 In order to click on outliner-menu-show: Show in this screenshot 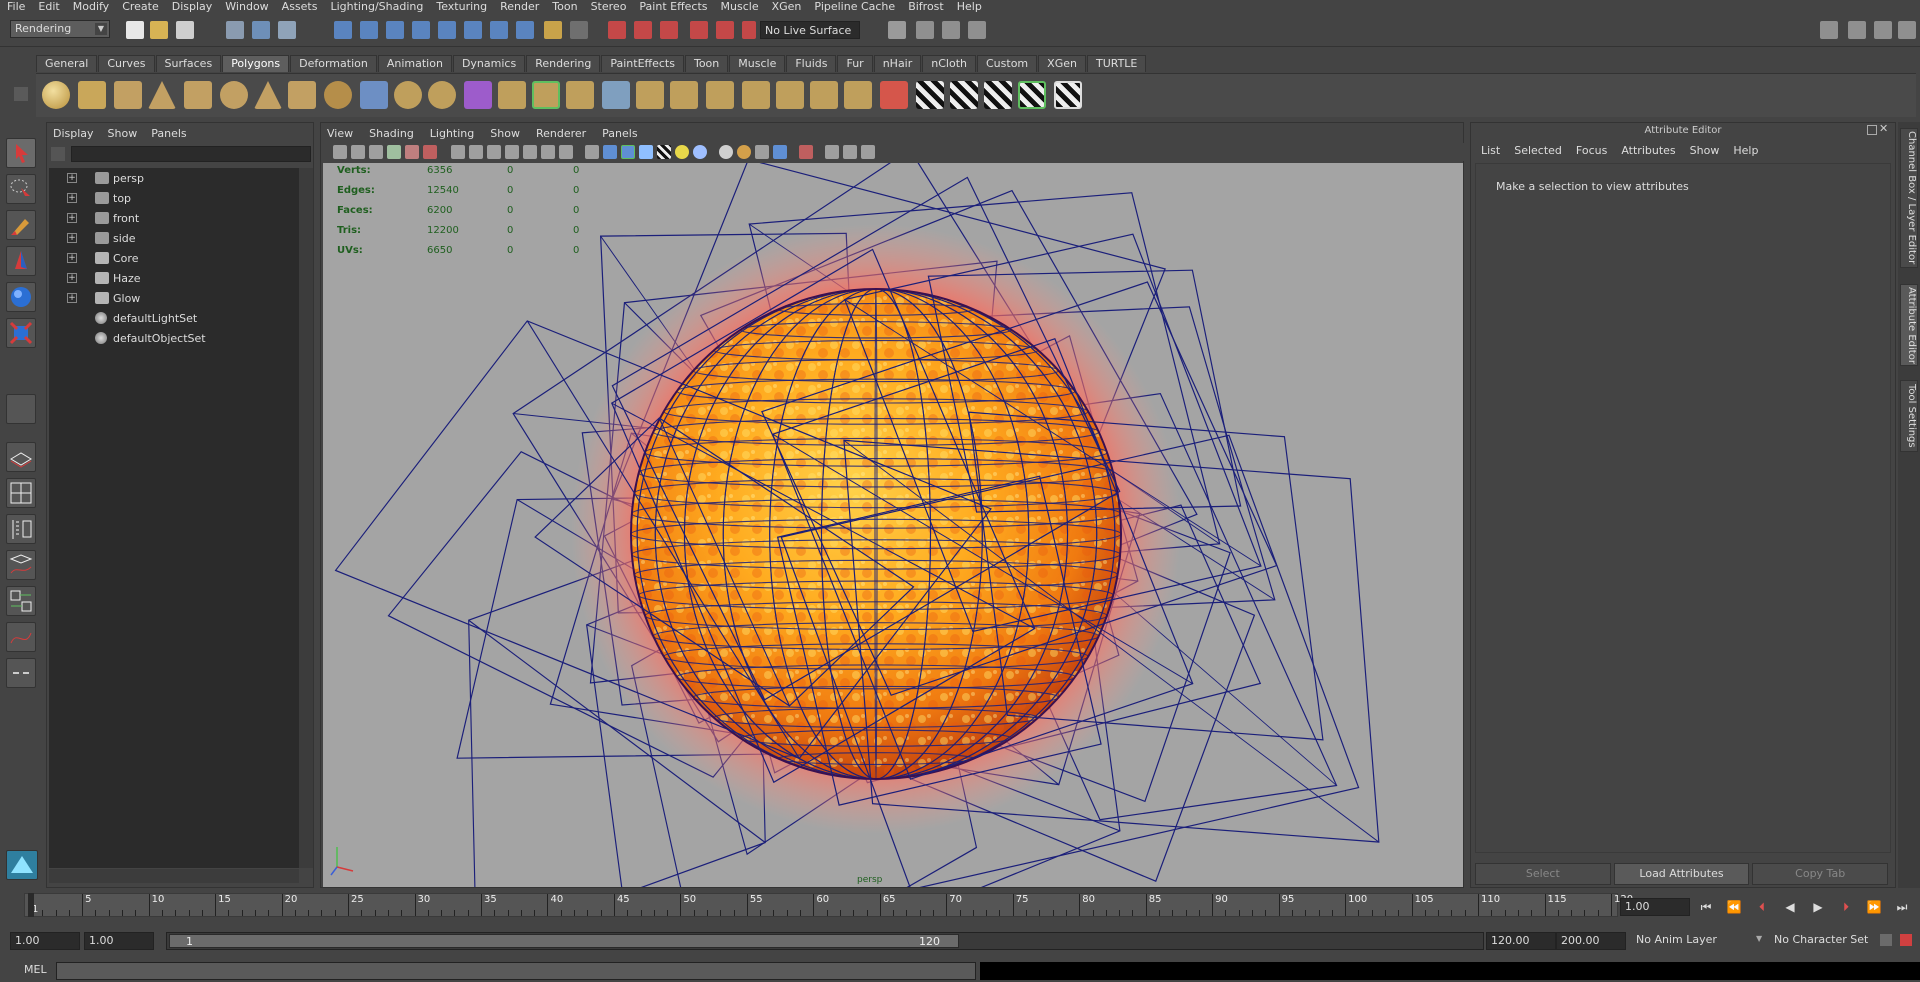, I will do `click(123, 133)`.